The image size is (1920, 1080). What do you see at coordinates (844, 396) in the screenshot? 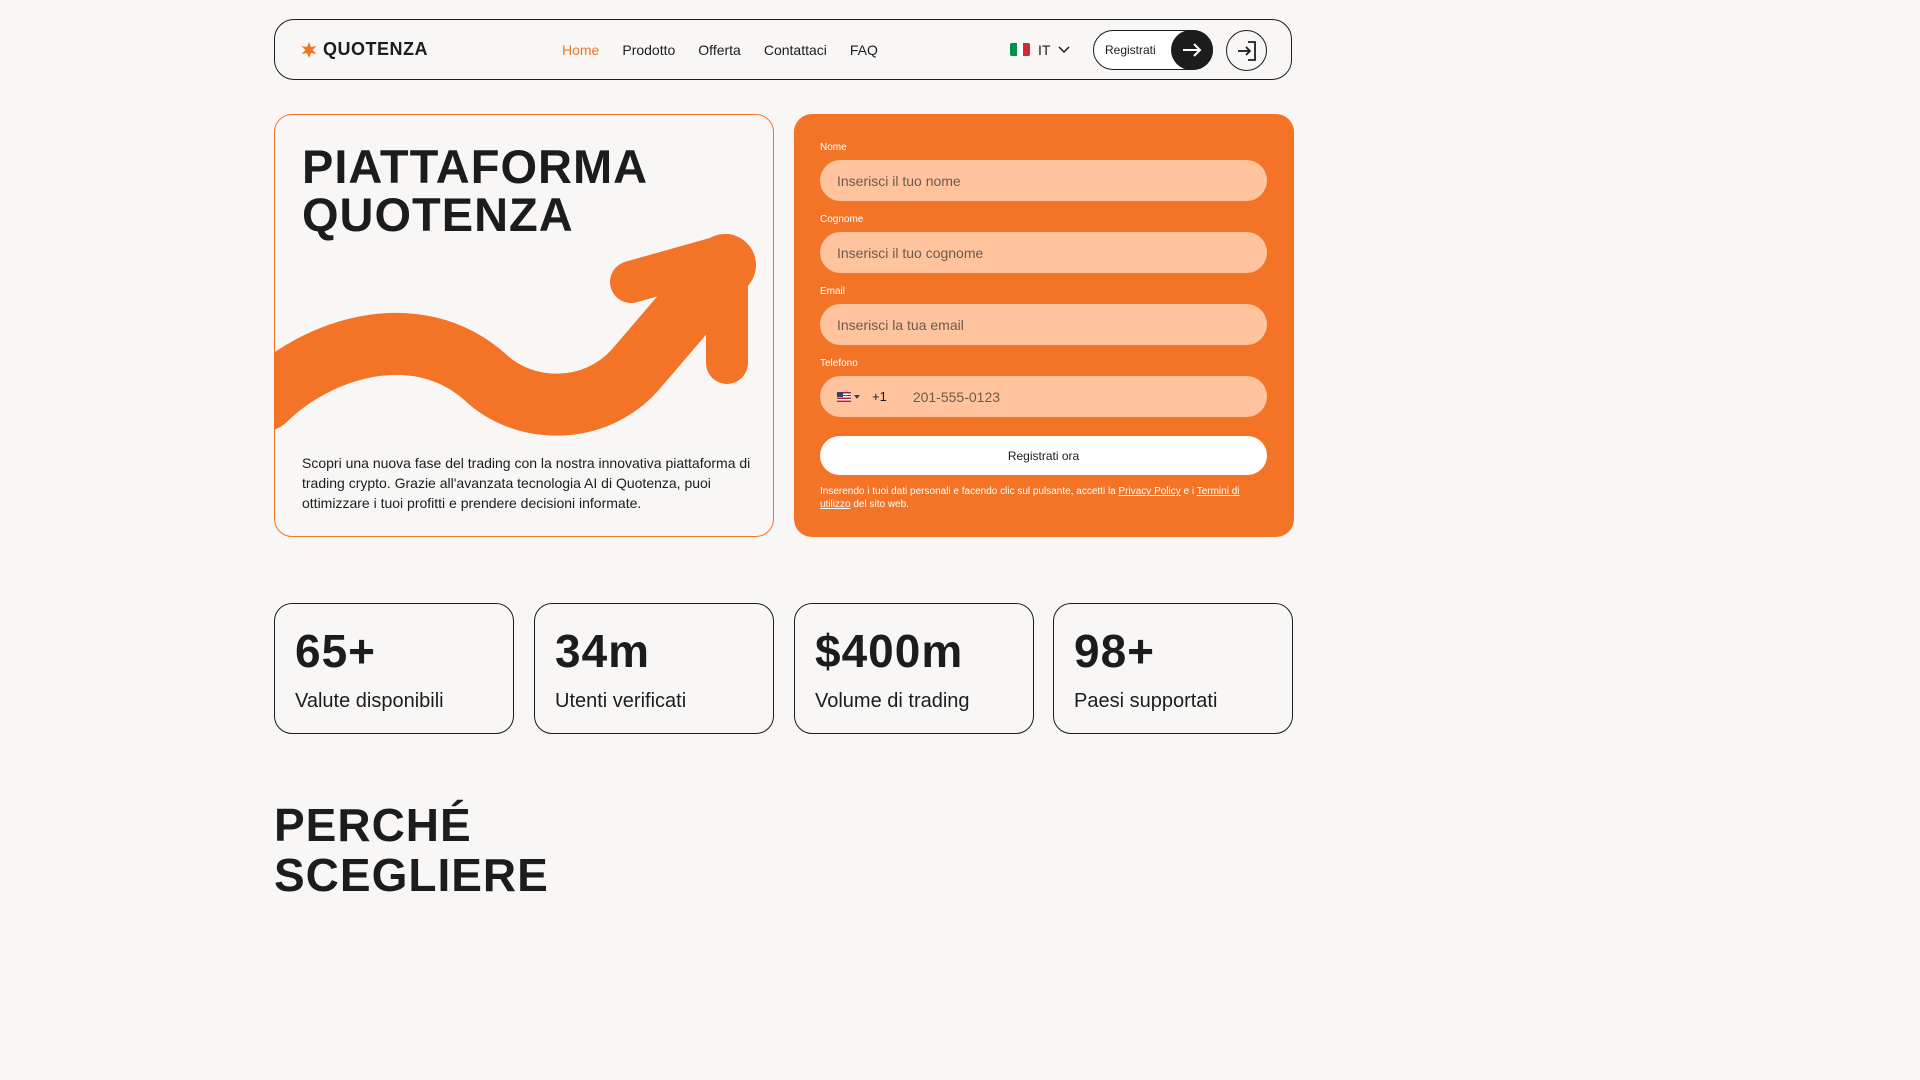
I see `us-flag-icon` at bounding box center [844, 396].